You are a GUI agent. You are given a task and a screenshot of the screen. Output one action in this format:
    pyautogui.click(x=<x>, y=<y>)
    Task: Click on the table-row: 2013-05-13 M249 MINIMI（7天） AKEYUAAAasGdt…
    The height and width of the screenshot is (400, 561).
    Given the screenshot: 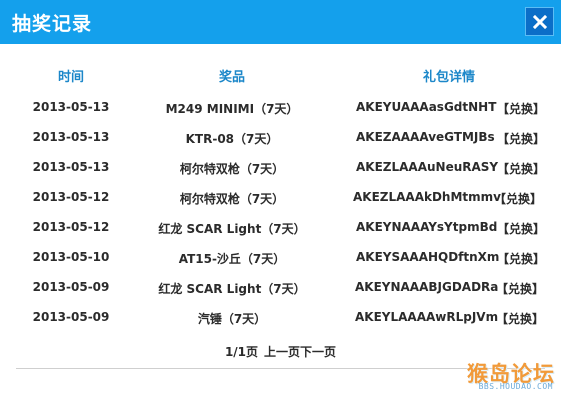 What is the action you would take?
    pyautogui.click(x=280, y=111)
    